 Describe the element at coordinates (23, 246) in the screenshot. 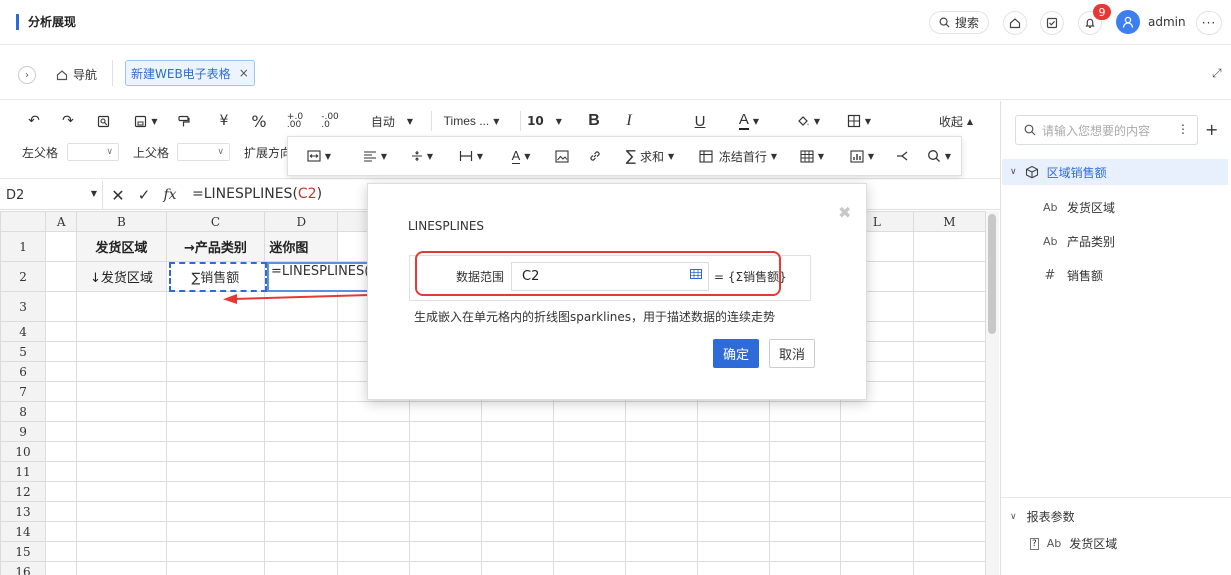

I see `row-header: 1` at that location.